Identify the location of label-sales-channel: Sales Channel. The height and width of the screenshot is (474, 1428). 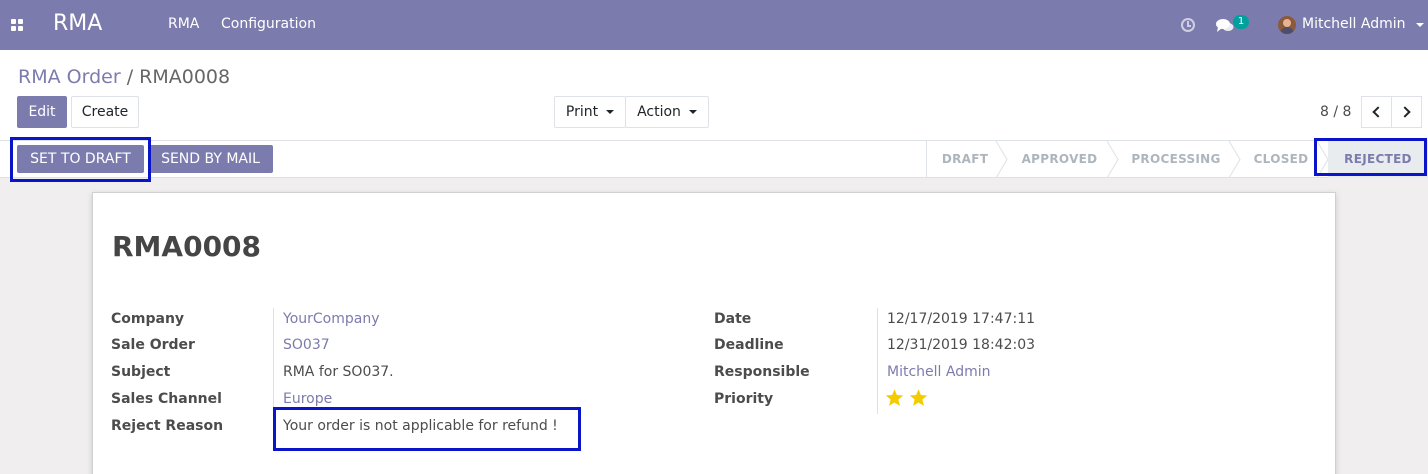
(166, 399).